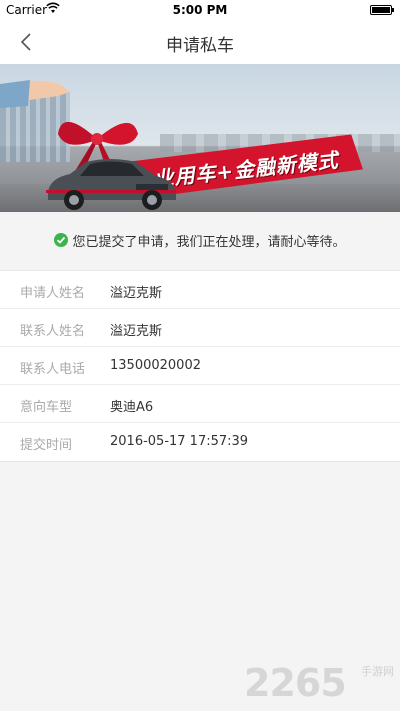  I want to click on info-row-submit-time: 提交时间 2016-05-17 17:57:39, so click(200, 442).